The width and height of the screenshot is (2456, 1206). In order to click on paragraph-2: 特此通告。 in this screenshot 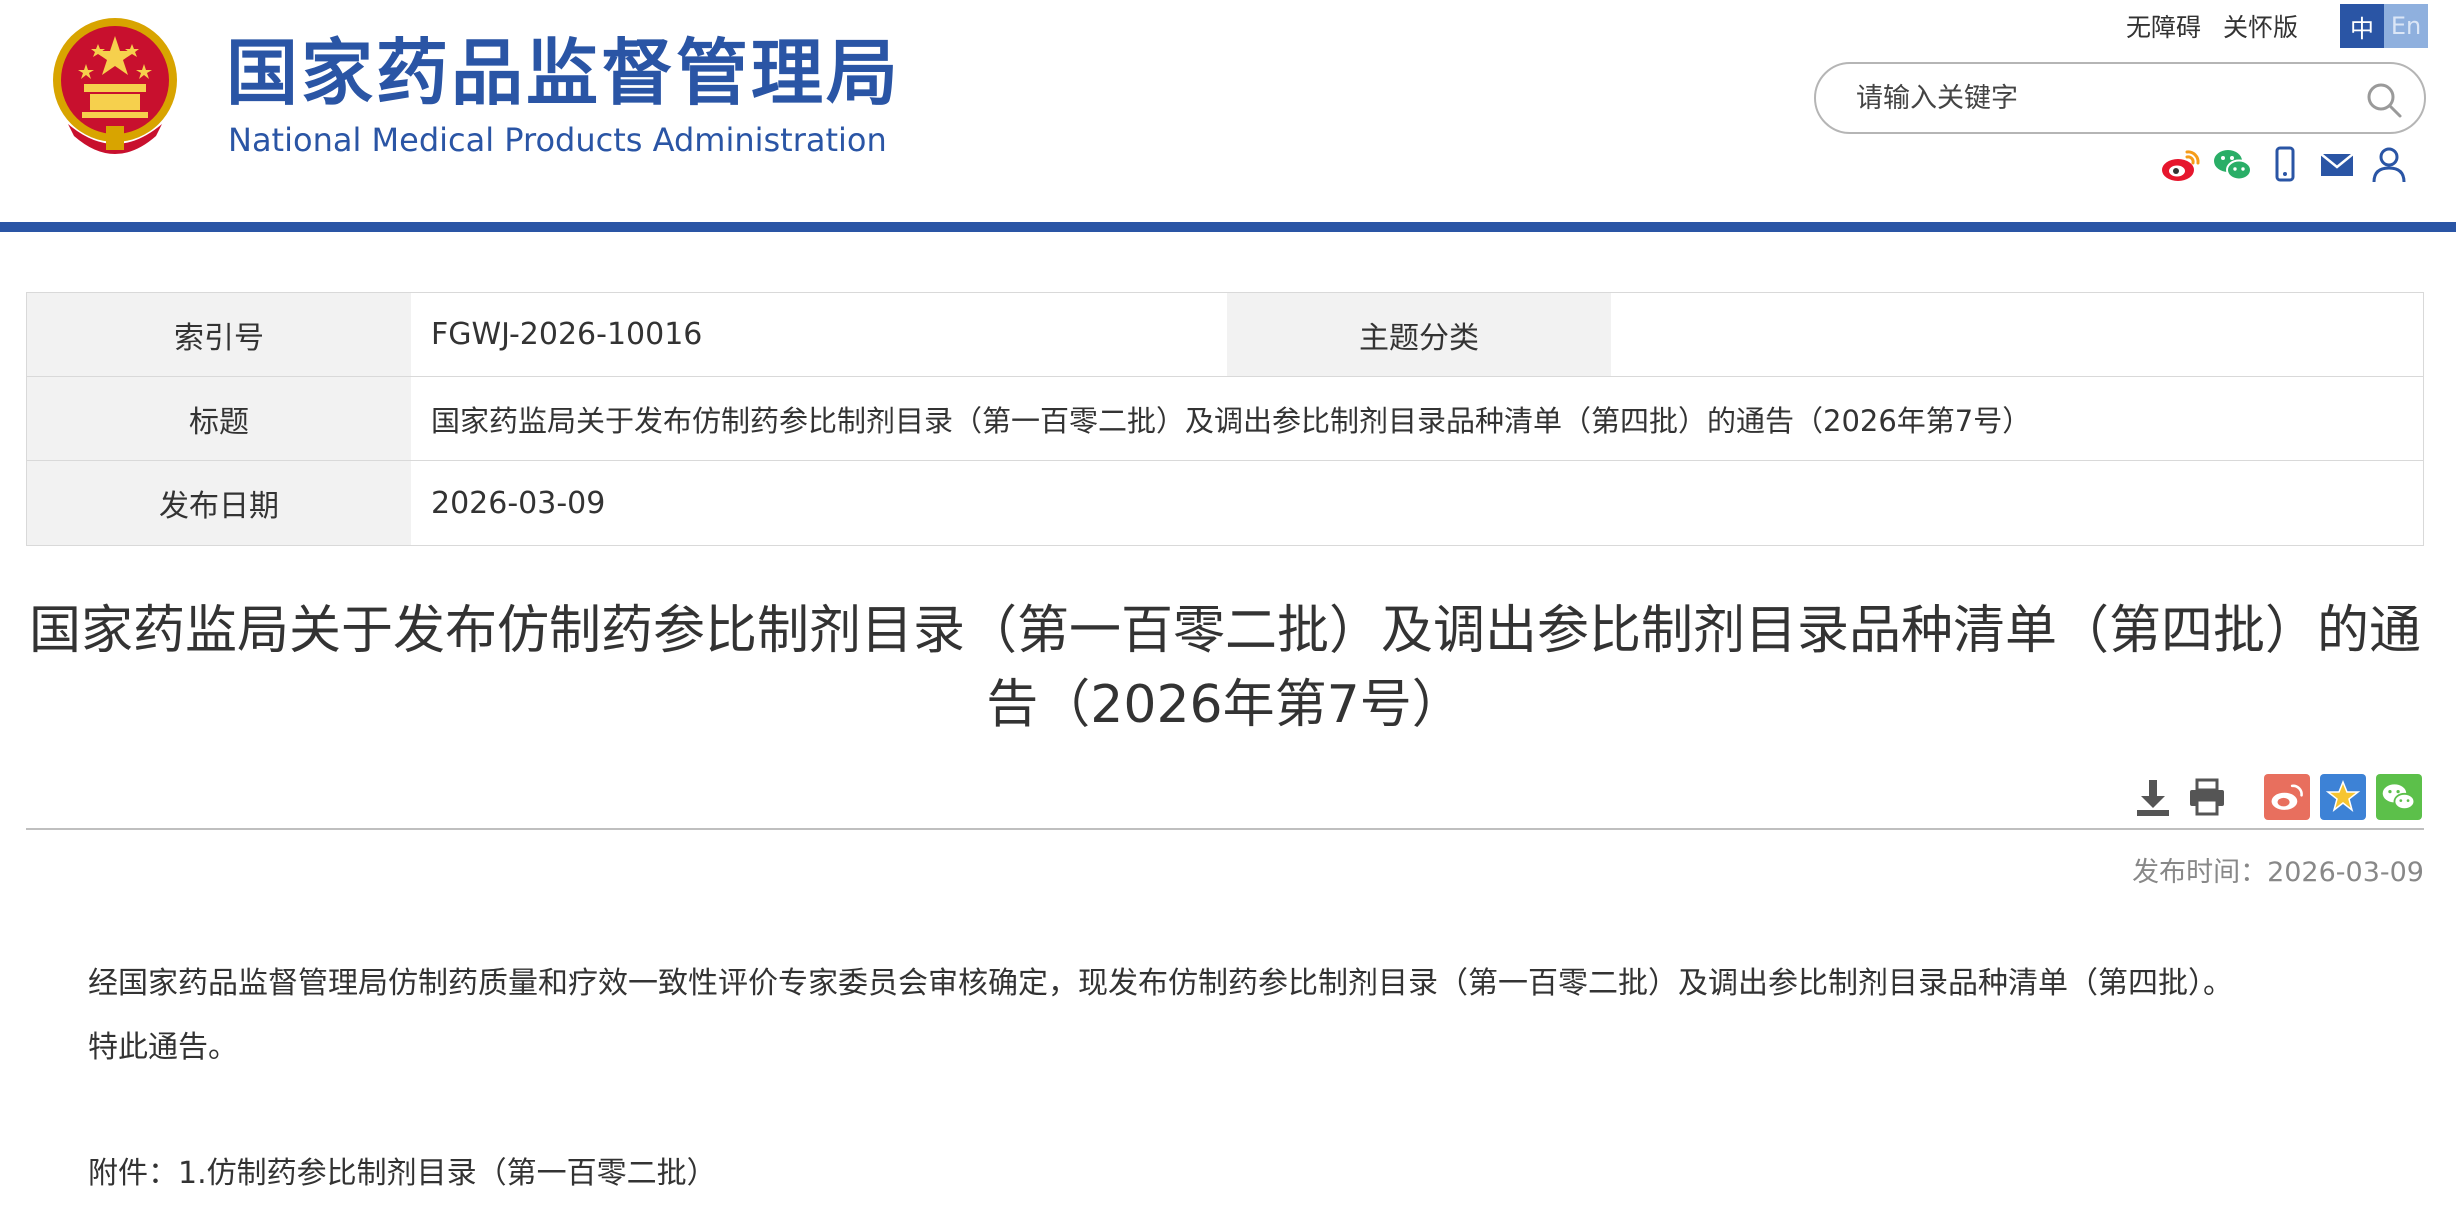, I will do `click(163, 1047)`.